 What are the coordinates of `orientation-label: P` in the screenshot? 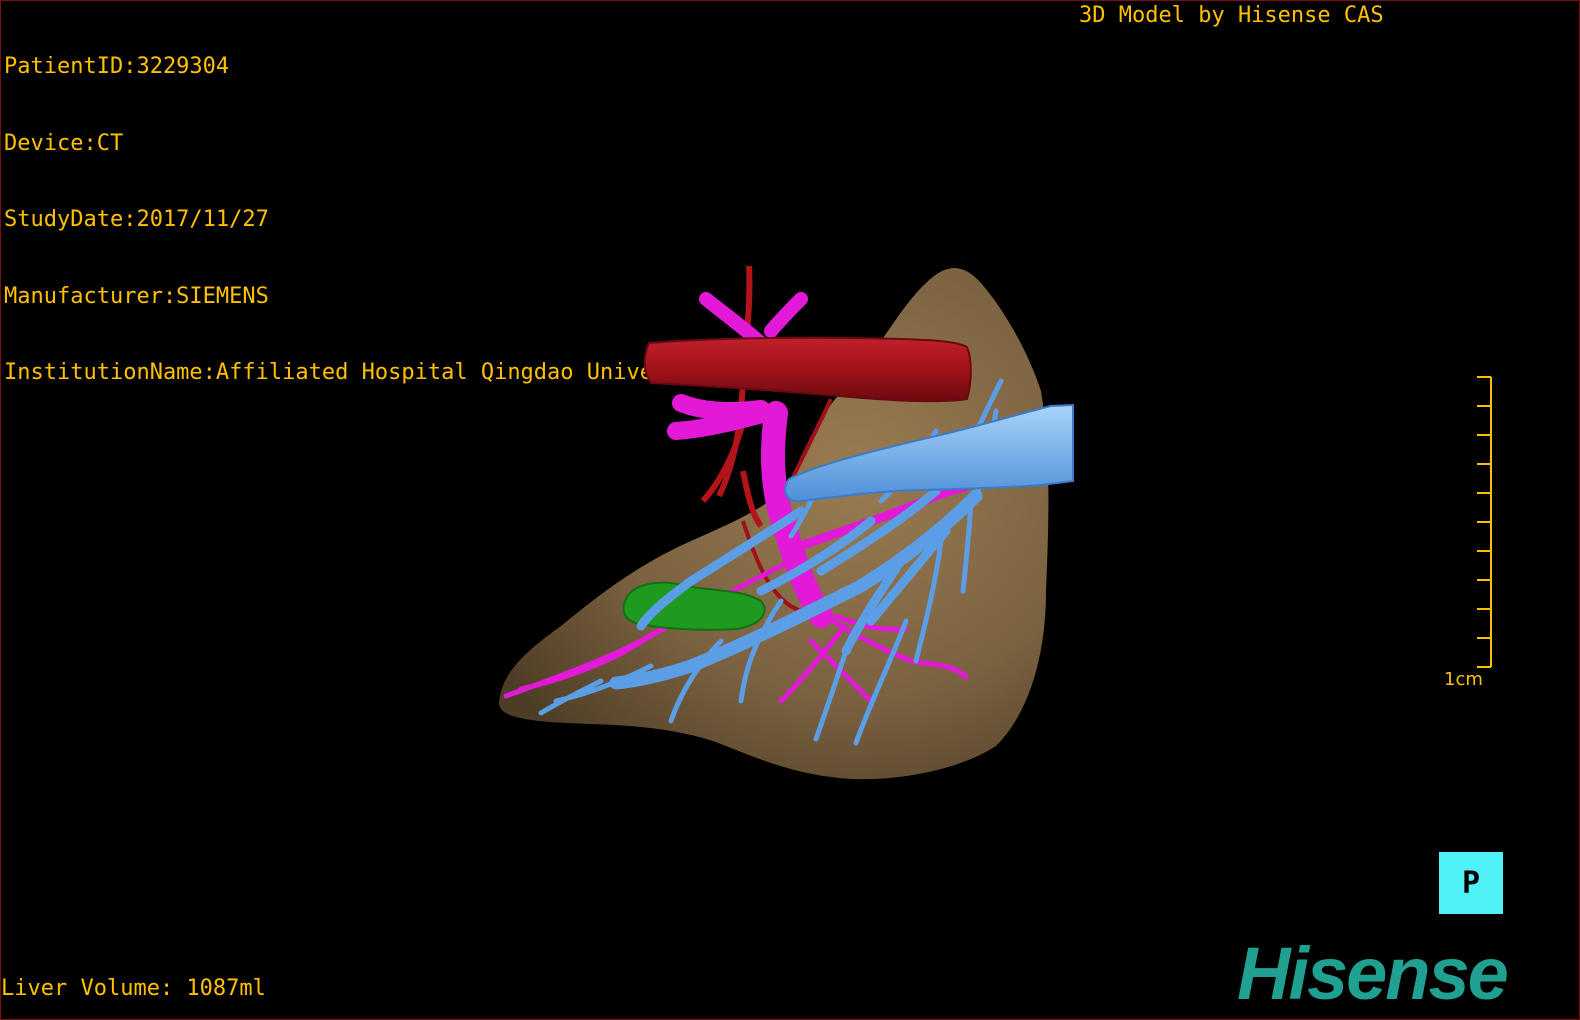 It's located at (1471, 883).